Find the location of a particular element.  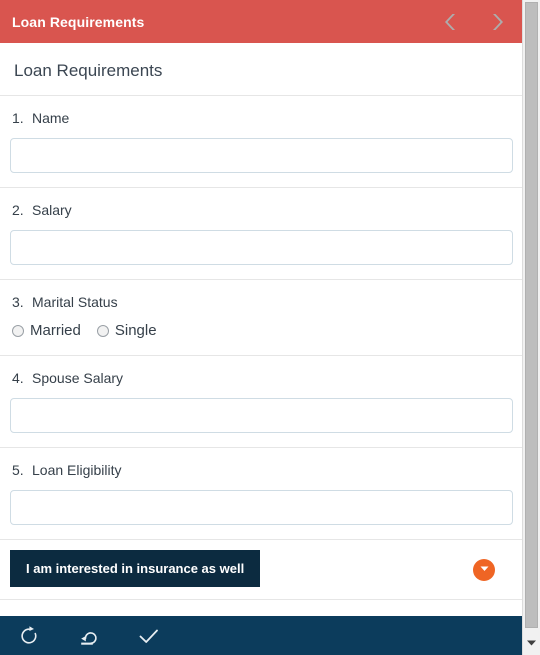

question-number-2: 2. is located at coordinates (18, 210).